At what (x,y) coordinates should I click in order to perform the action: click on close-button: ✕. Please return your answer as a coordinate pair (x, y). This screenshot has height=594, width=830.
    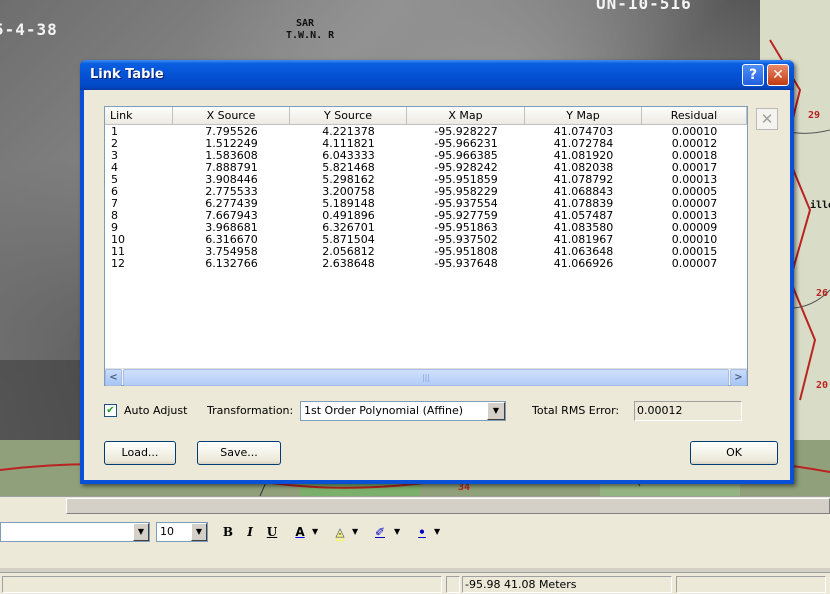
    Looking at the image, I should click on (778, 75).